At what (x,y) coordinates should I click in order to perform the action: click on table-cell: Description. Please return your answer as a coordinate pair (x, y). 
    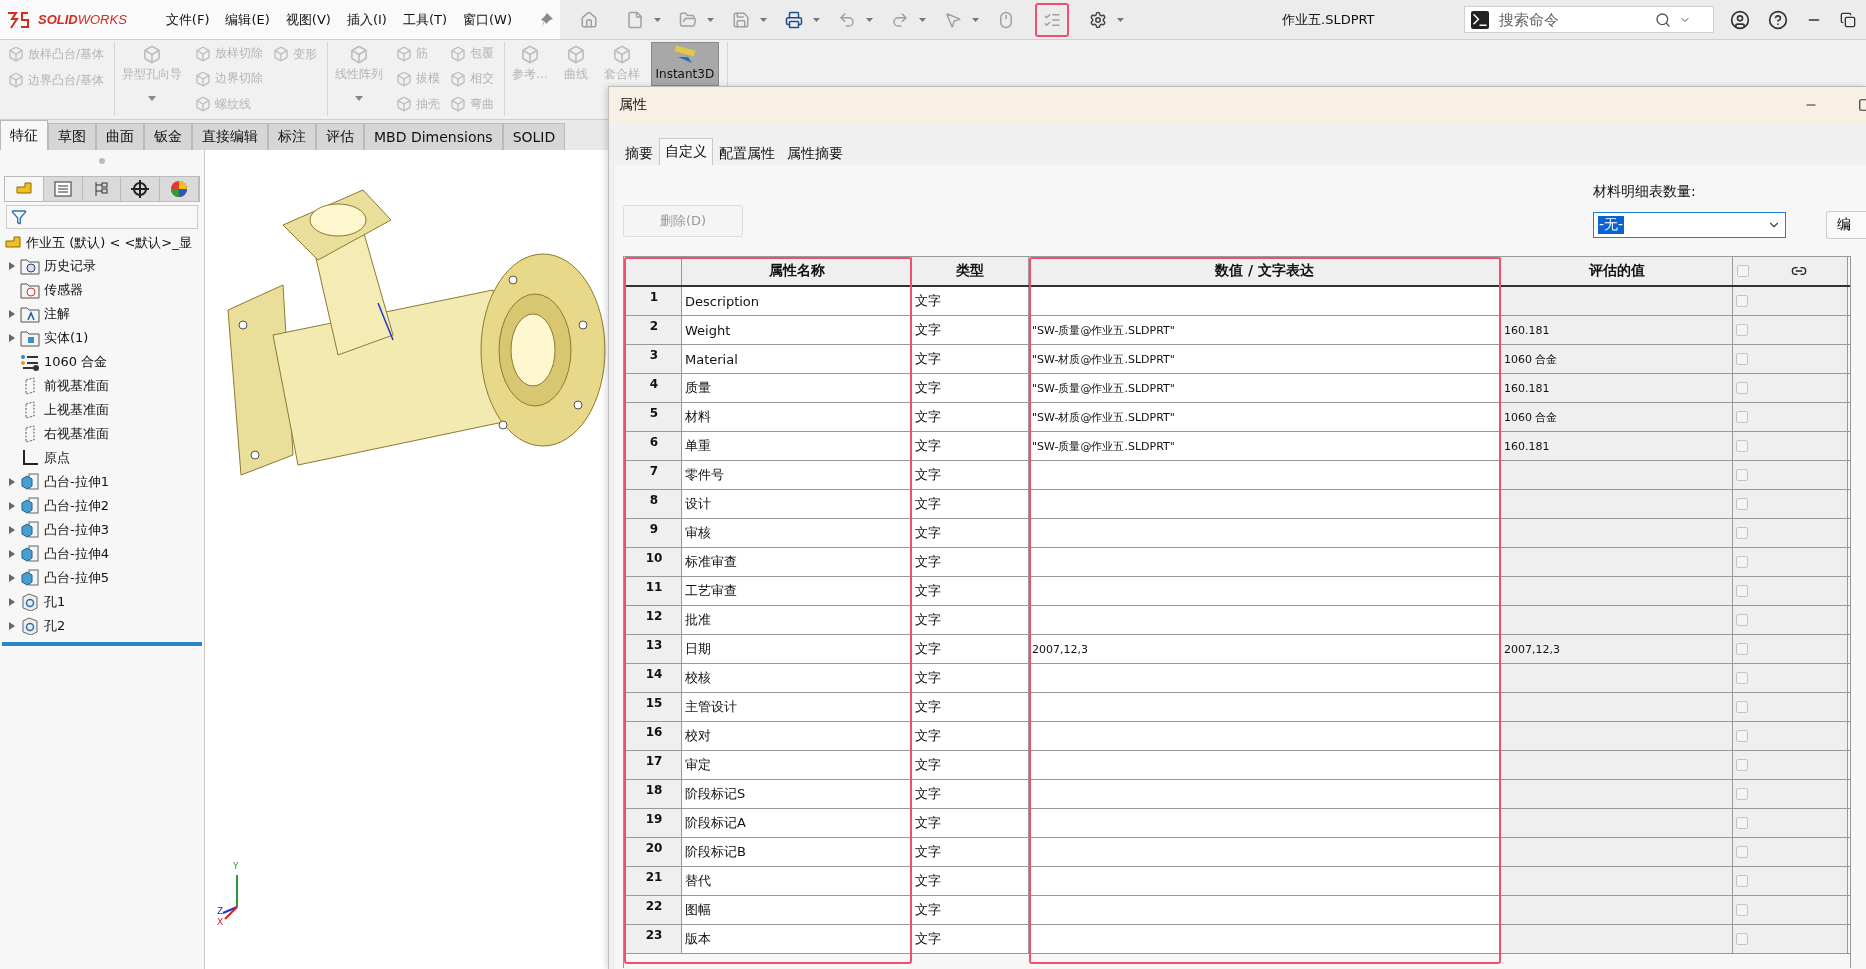
    Looking at the image, I should click on (797, 301).